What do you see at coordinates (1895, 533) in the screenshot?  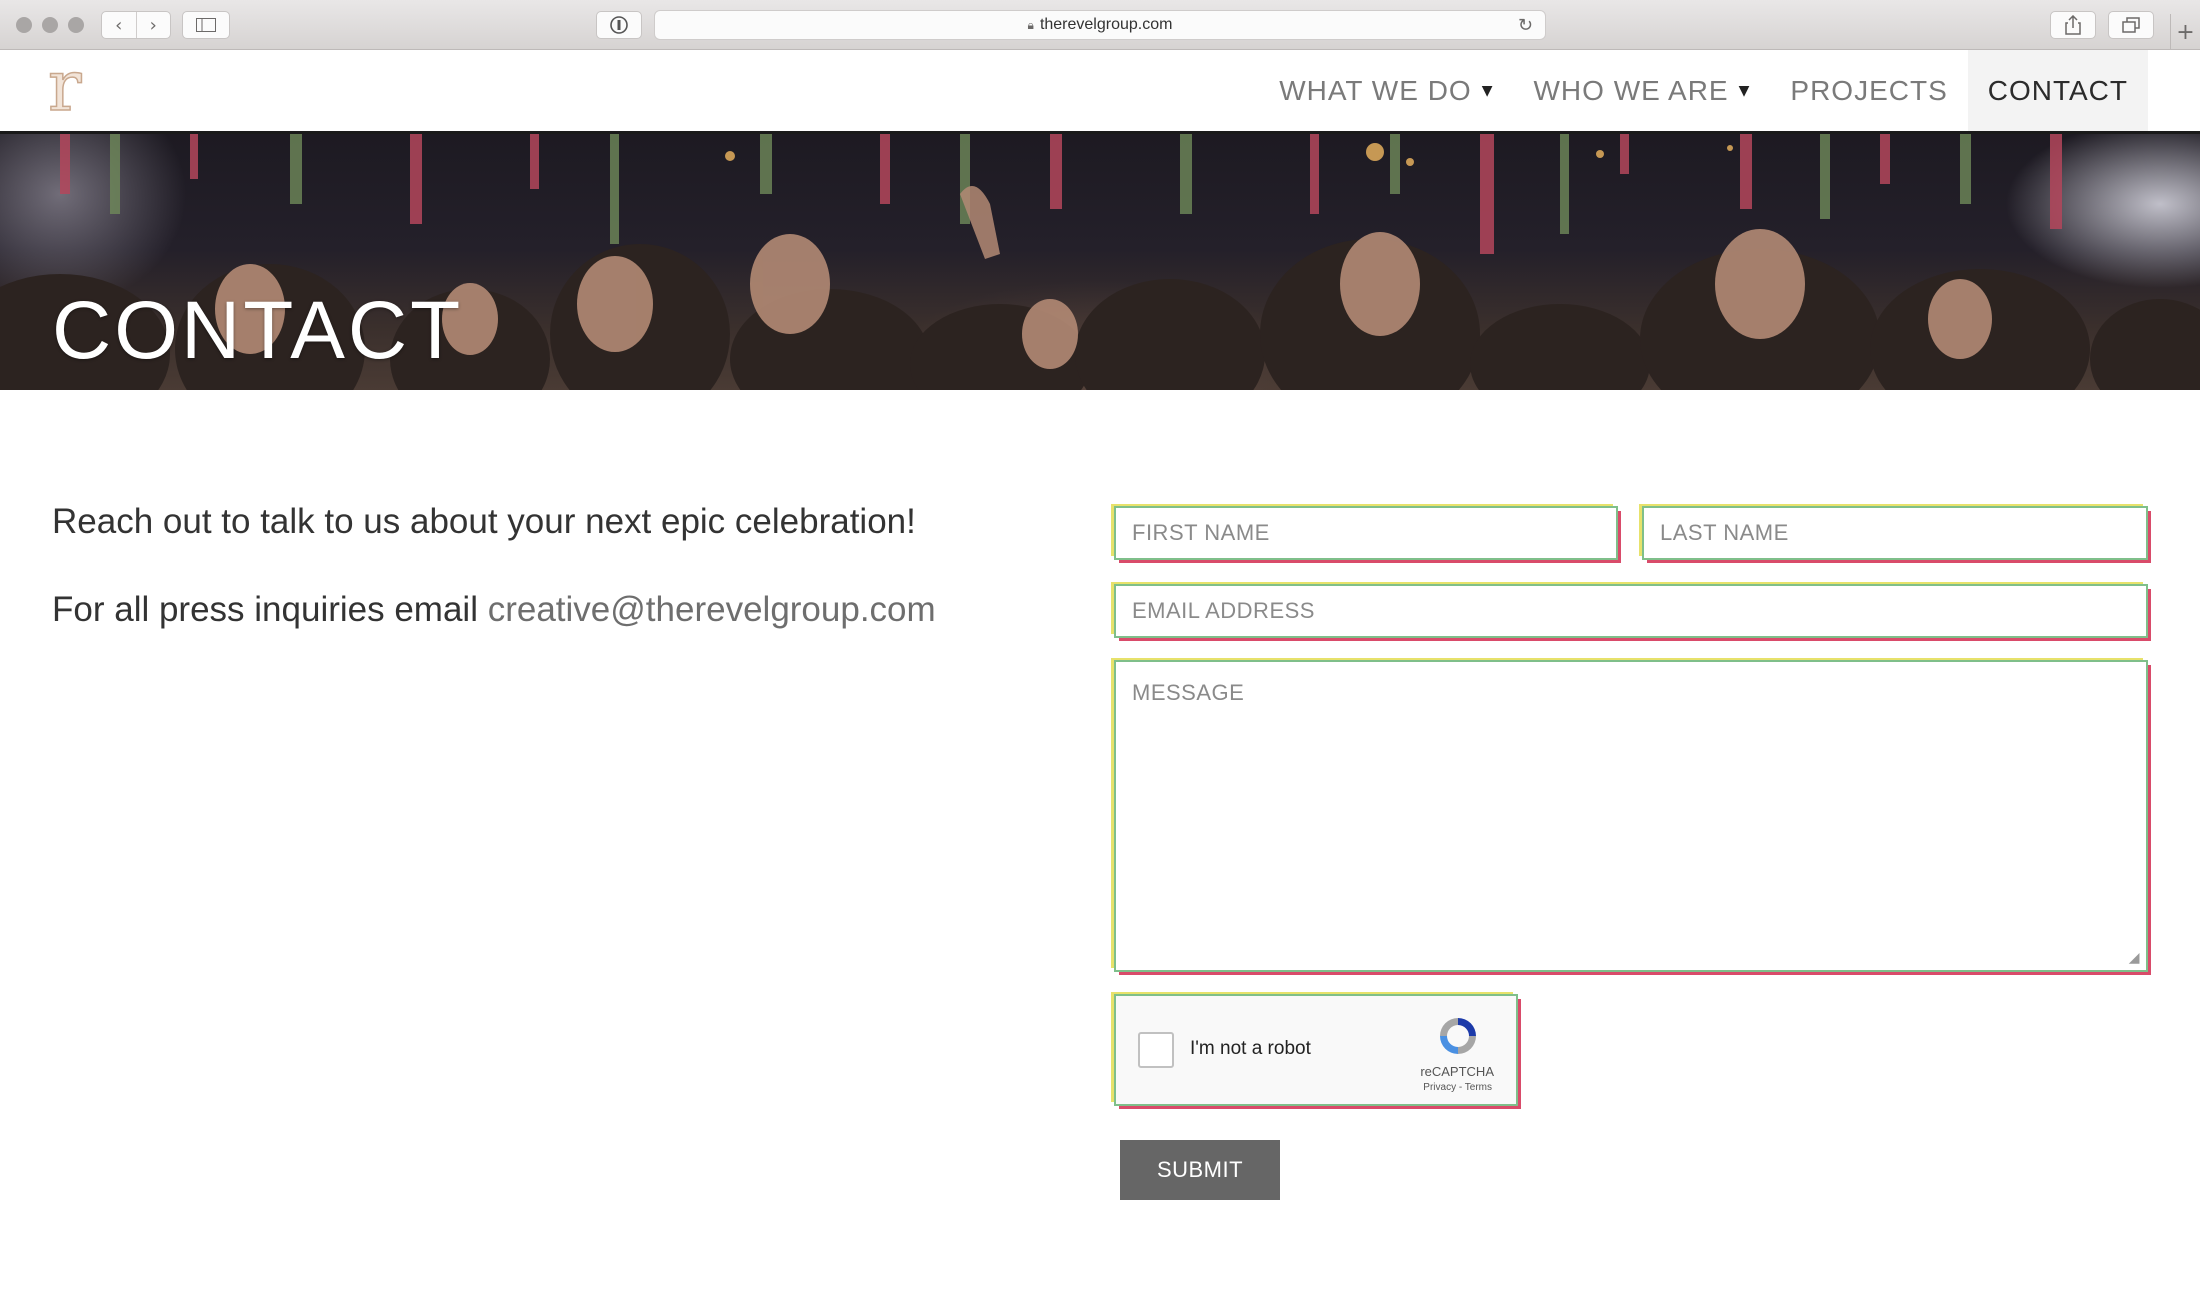 I see `last-name-field: LAST NAME` at bounding box center [1895, 533].